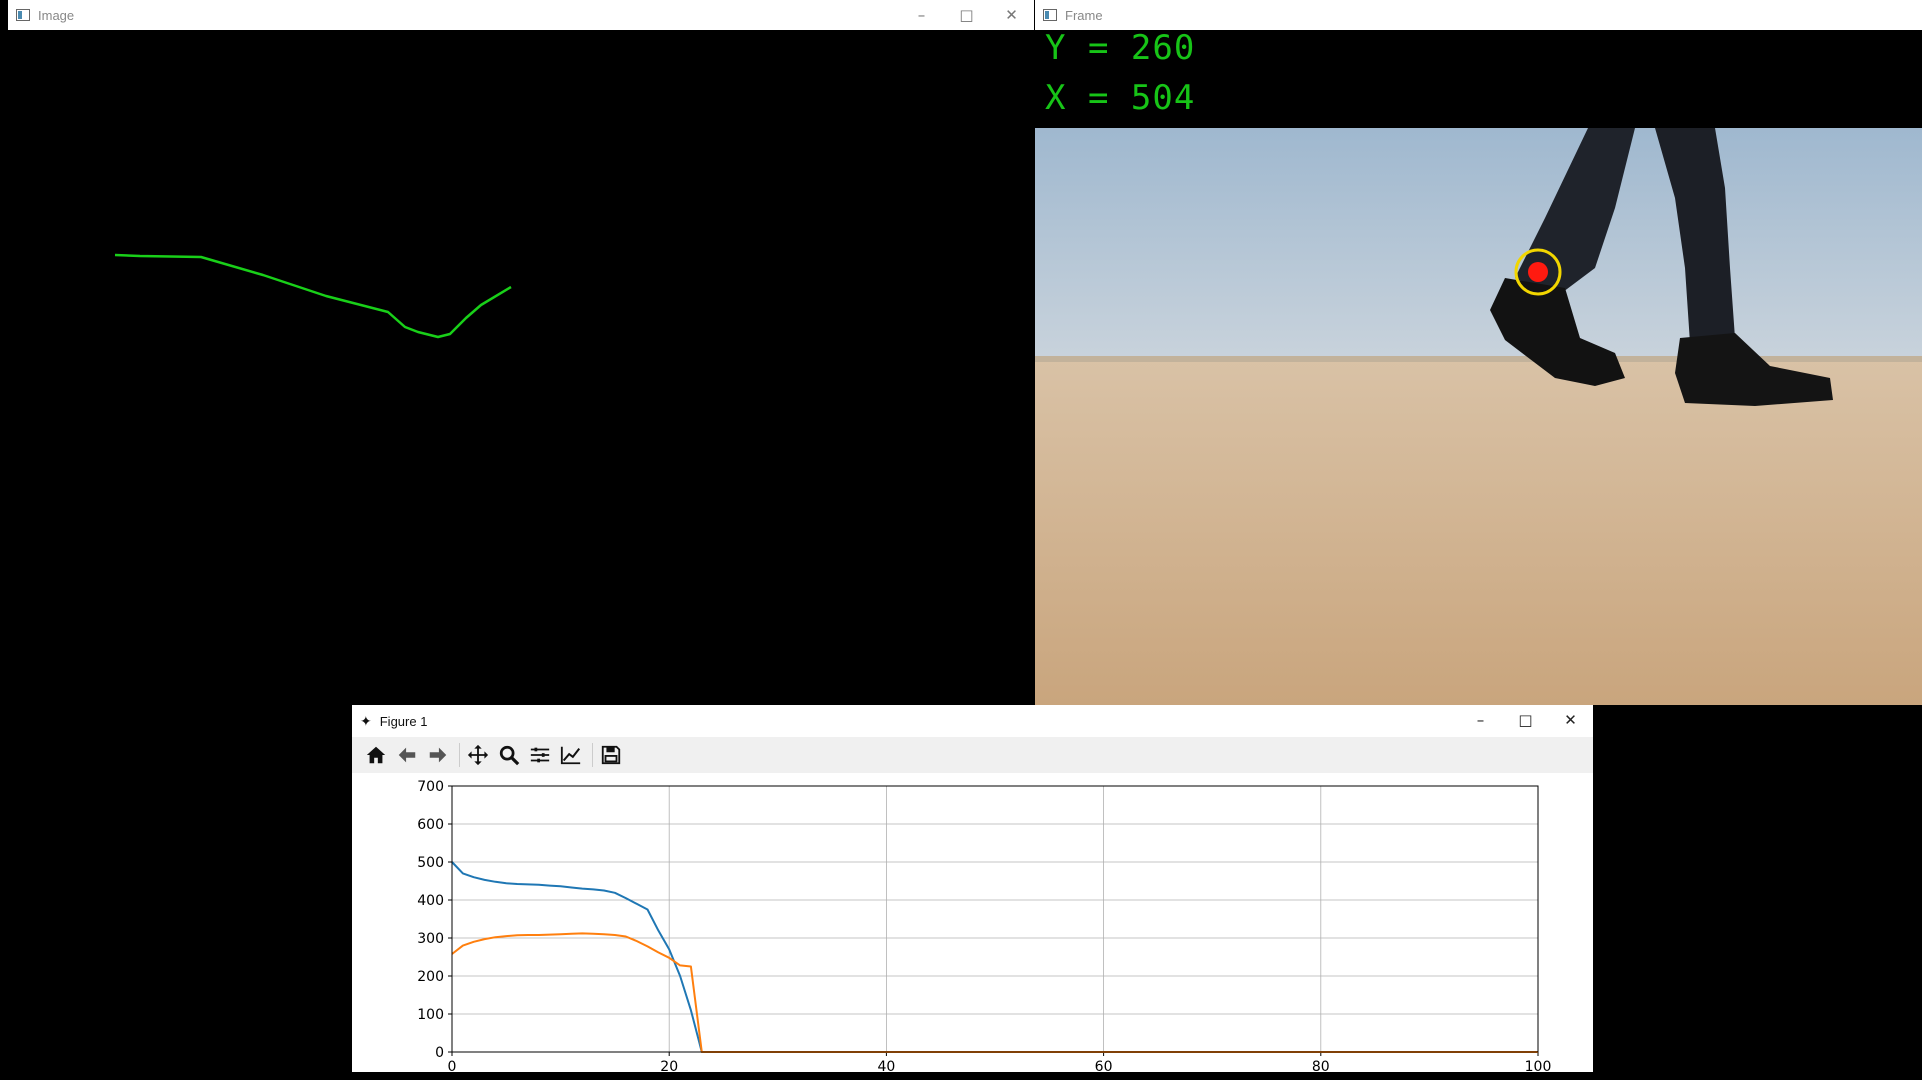 The height and width of the screenshot is (1080, 1922). I want to click on motion-trail-line, so click(313, 296).